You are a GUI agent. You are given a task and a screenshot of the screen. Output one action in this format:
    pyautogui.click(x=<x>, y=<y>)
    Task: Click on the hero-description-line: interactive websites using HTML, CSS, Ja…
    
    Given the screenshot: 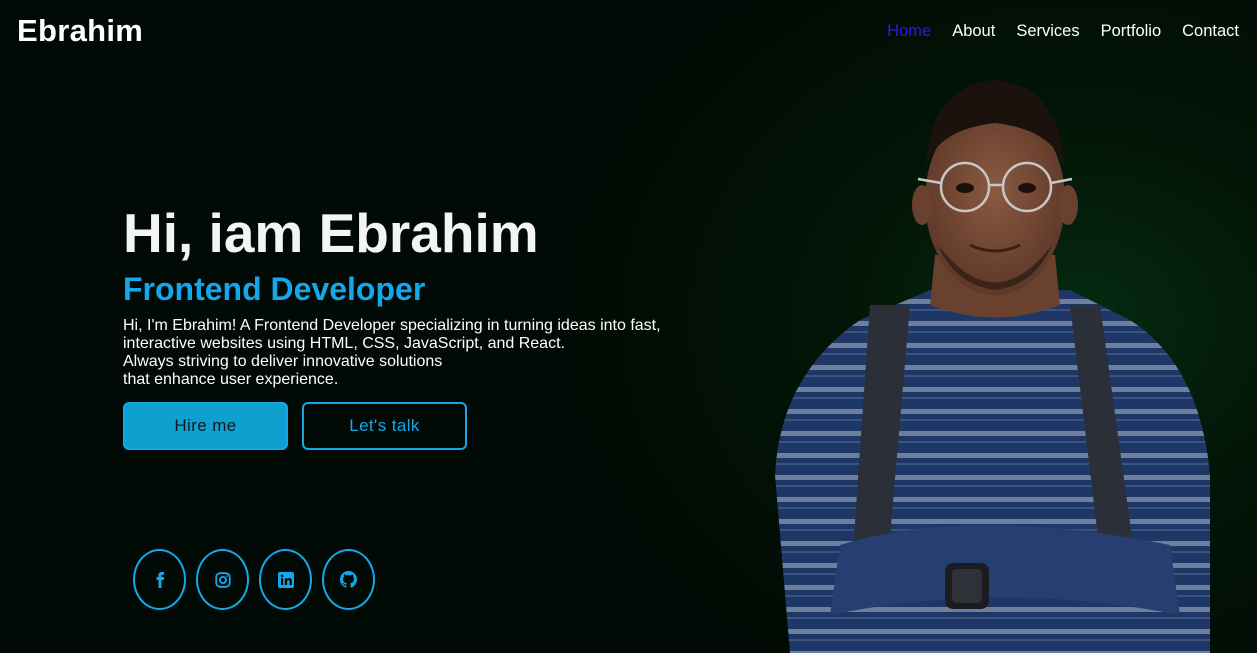 What is the action you would take?
    pyautogui.click(x=344, y=343)
    